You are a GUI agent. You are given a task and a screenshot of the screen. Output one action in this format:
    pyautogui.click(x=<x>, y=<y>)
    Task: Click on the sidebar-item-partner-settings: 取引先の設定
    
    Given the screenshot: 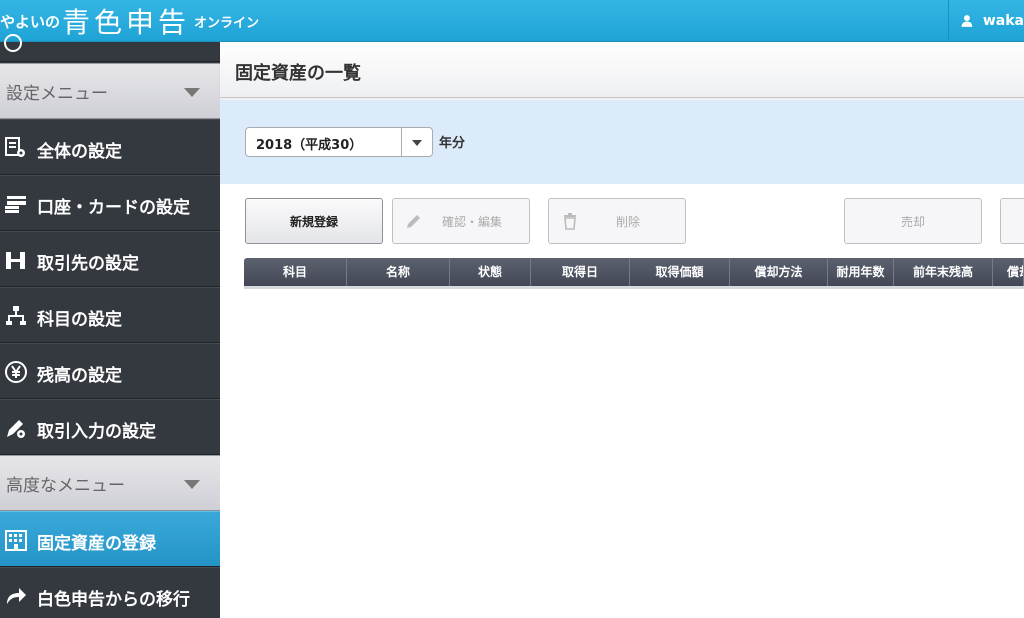 What is the action you would take?
    pyautogui.click(x=110, y=259)
    